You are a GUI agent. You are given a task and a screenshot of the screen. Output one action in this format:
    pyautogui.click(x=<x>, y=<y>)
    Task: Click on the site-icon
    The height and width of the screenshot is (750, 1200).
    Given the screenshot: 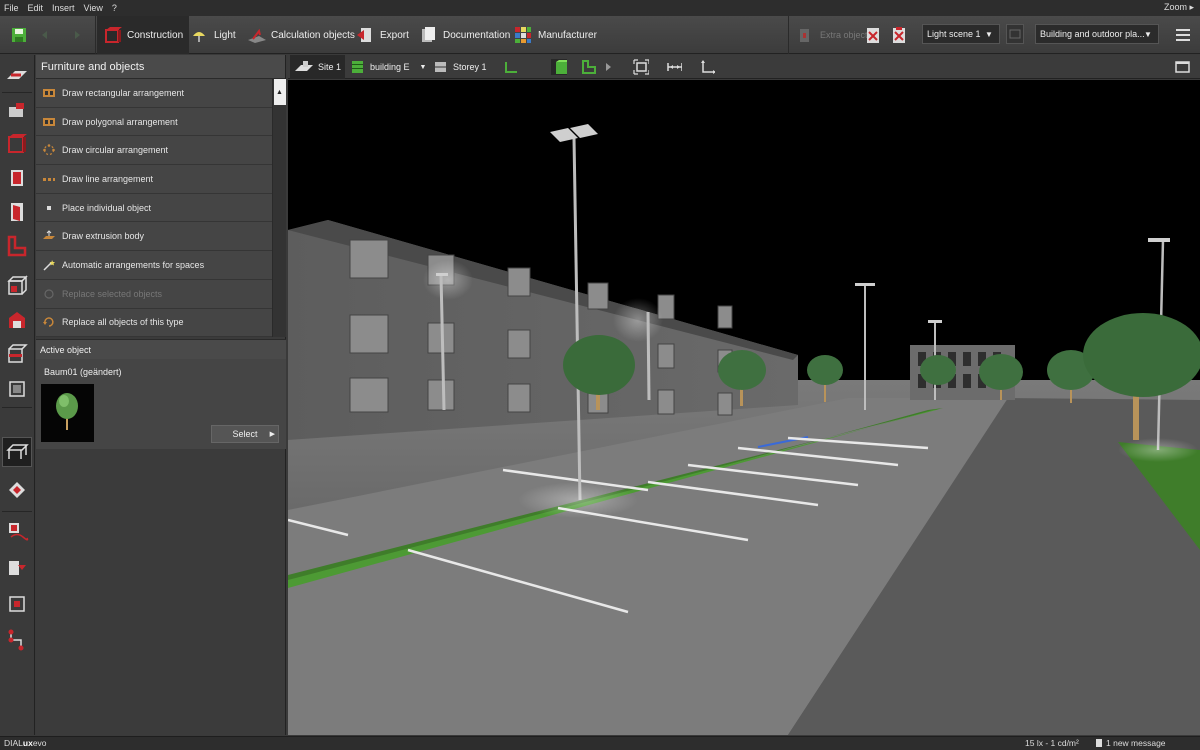 What is the action you would take?
    pyautogui.click(x=17, y=75)
    